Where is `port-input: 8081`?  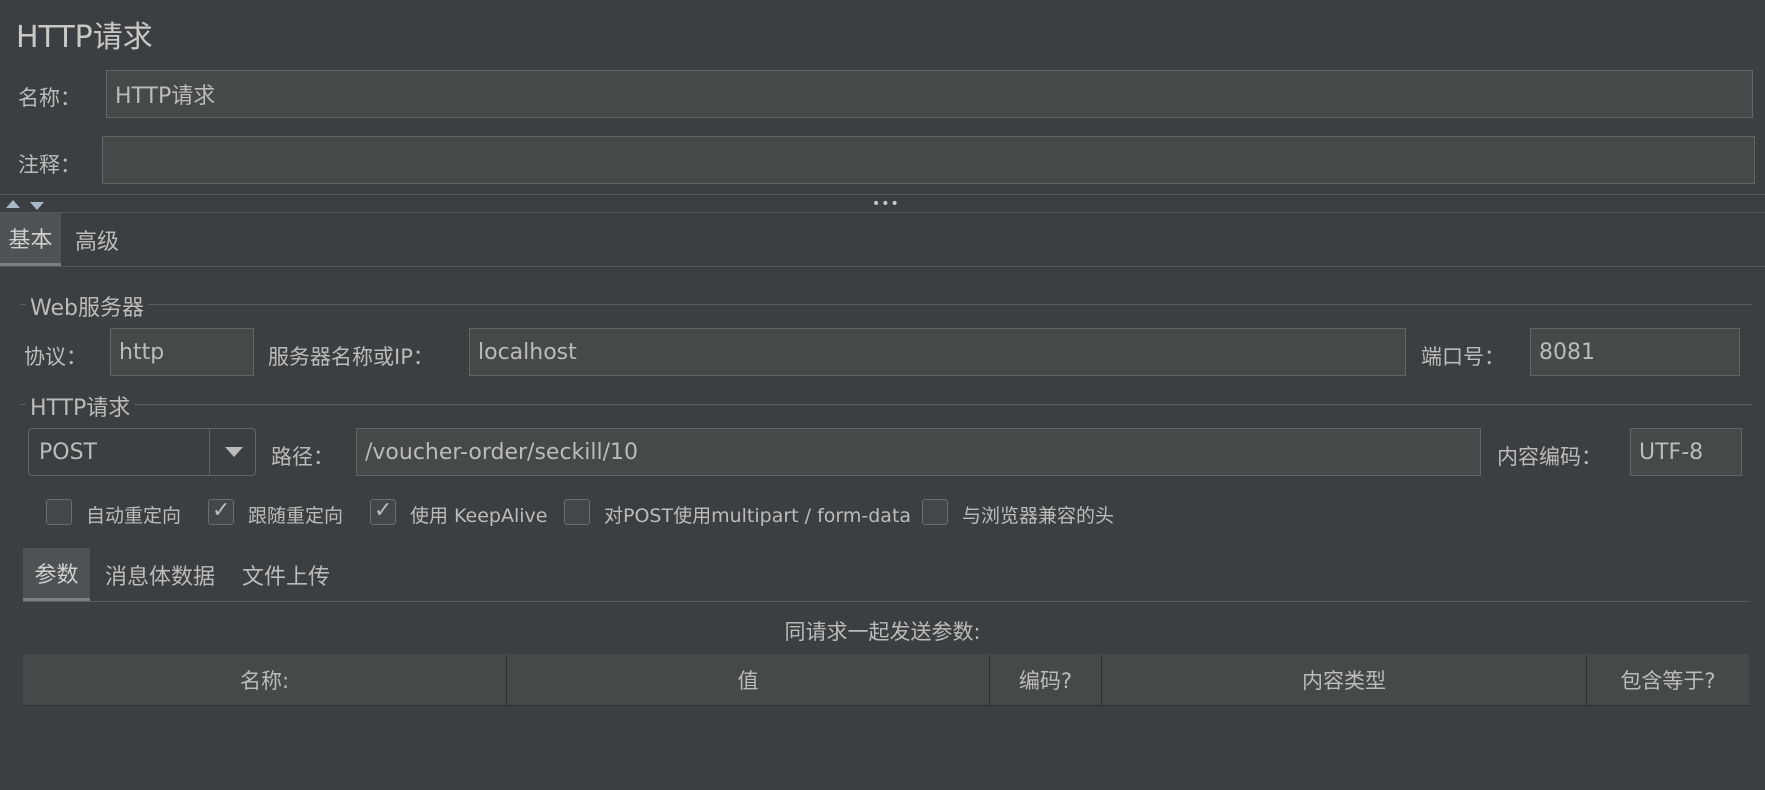 port-input: 8081 is located at coordinates (1635, 352).